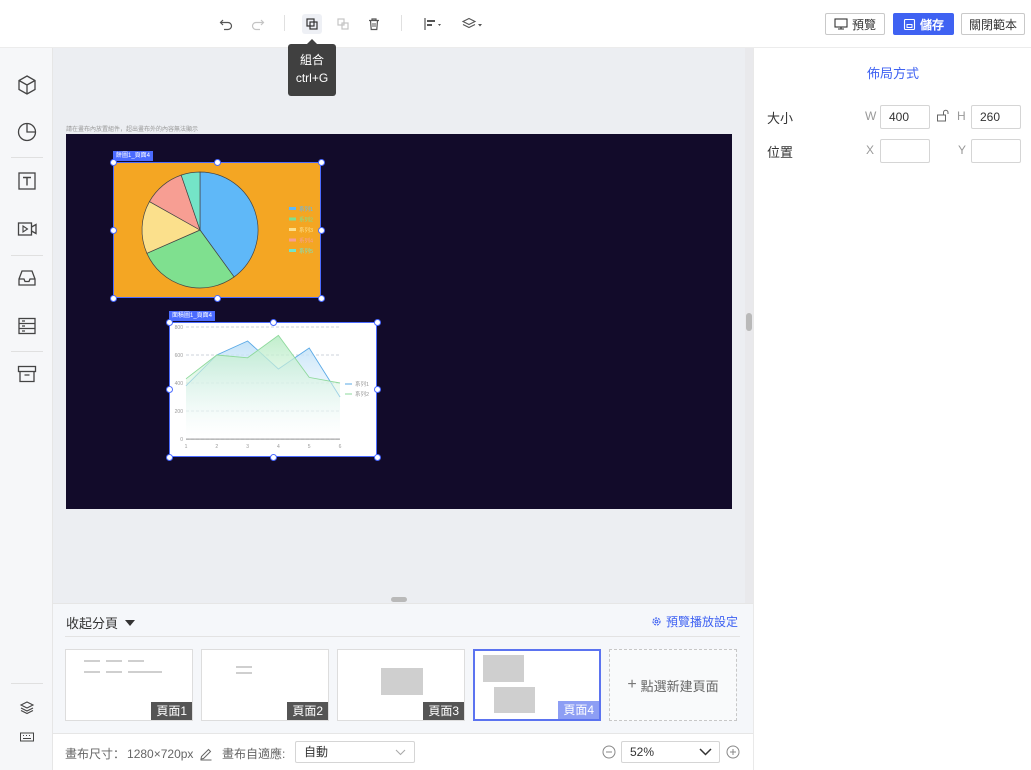  What do you see at coordinates (27, 85) in the screenshot?
I see `cube-icon` at bounding box center [27, 85].